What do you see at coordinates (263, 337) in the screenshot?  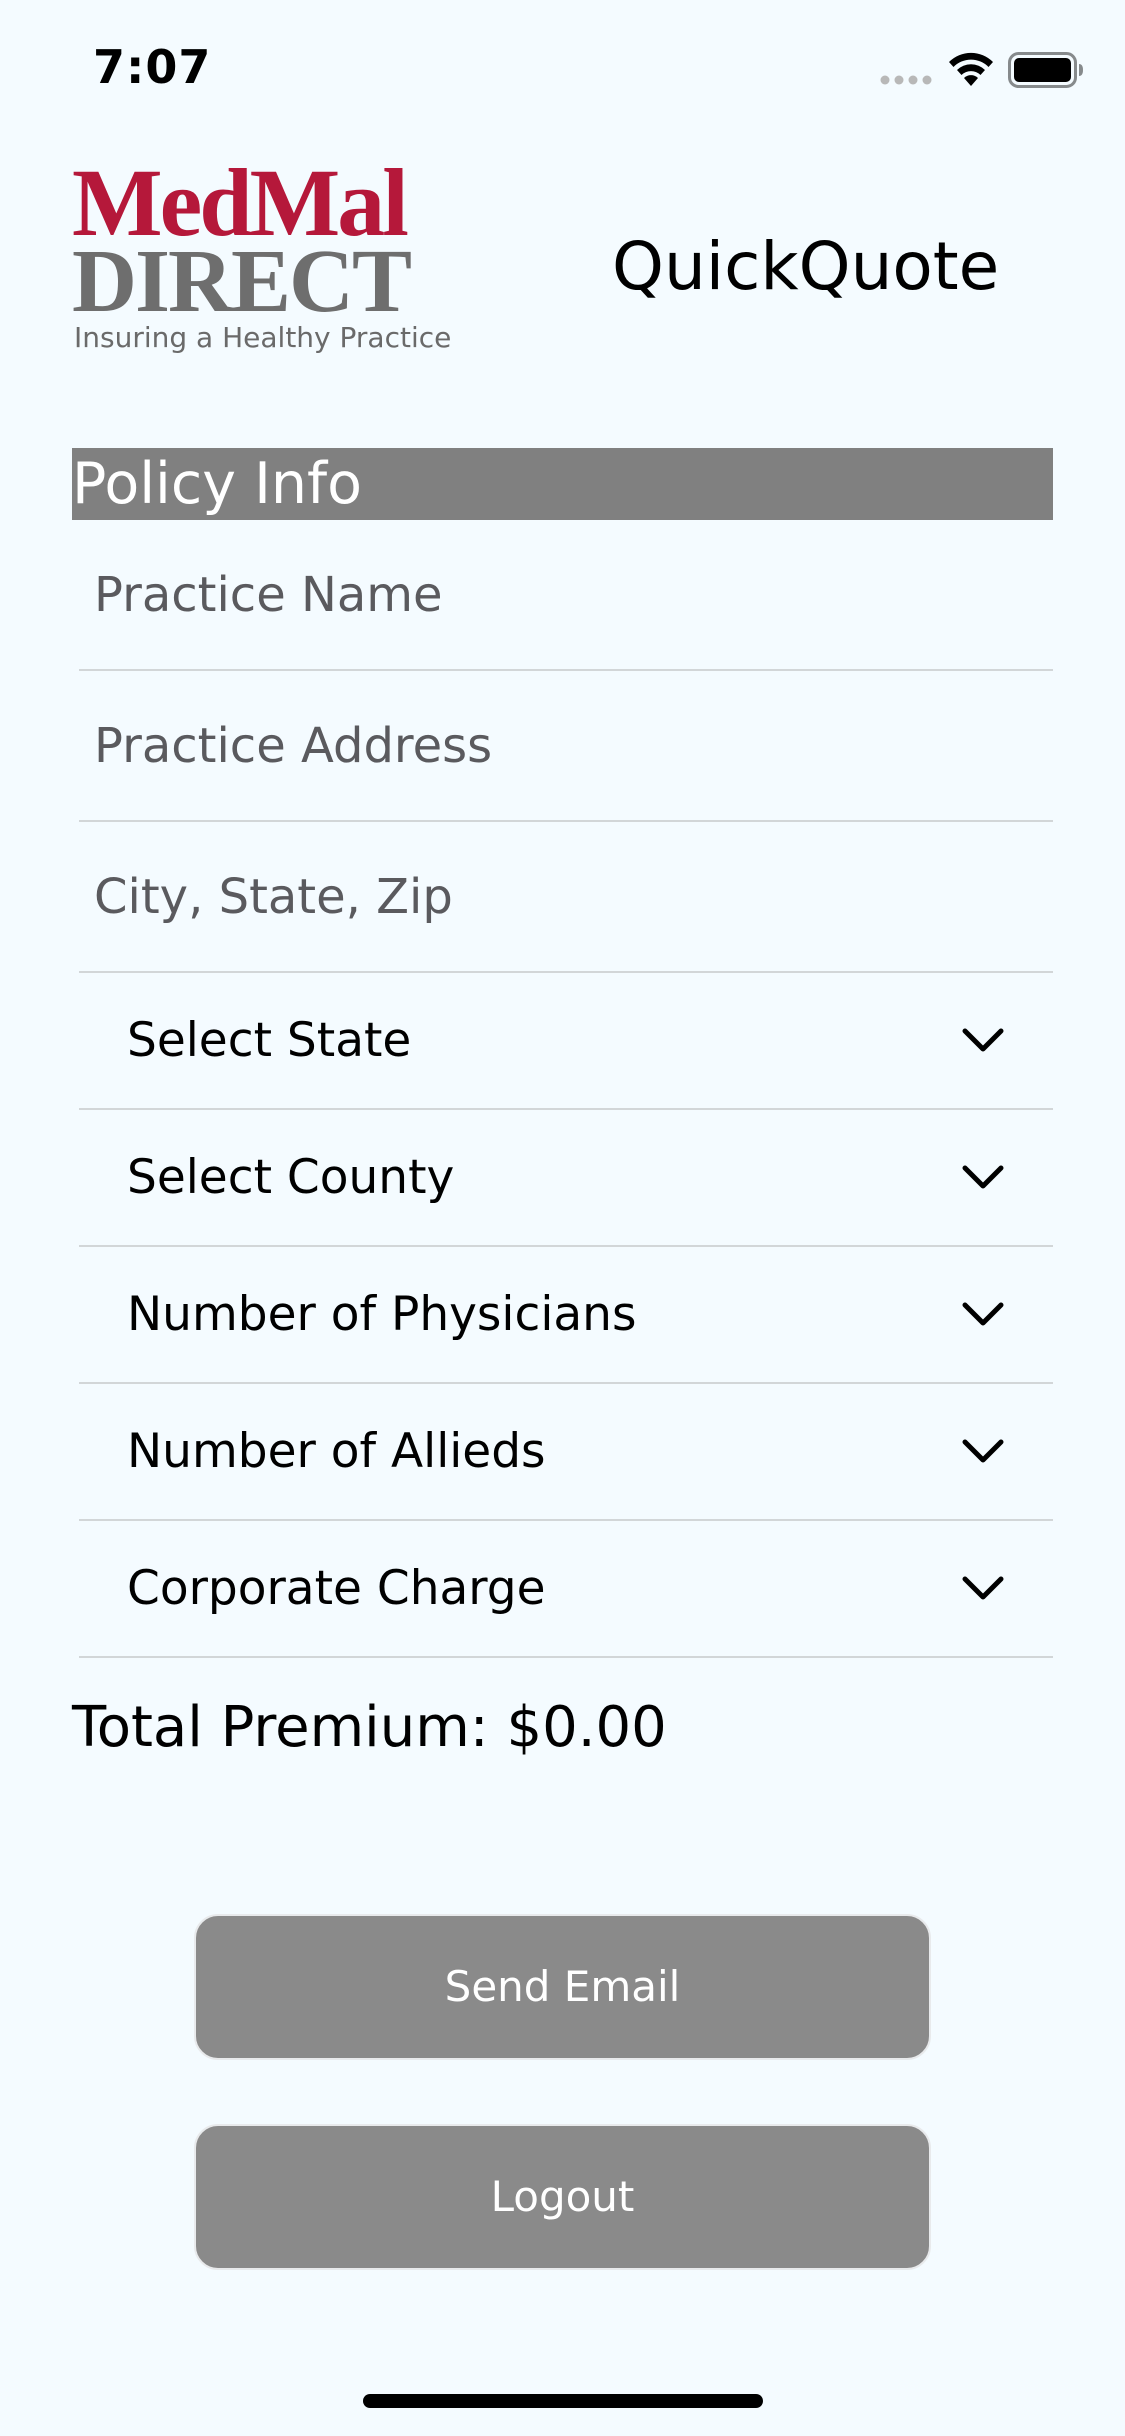 I see `logo-tagline: Insuring a Healthy Practice` at bounding box center [263, 337].